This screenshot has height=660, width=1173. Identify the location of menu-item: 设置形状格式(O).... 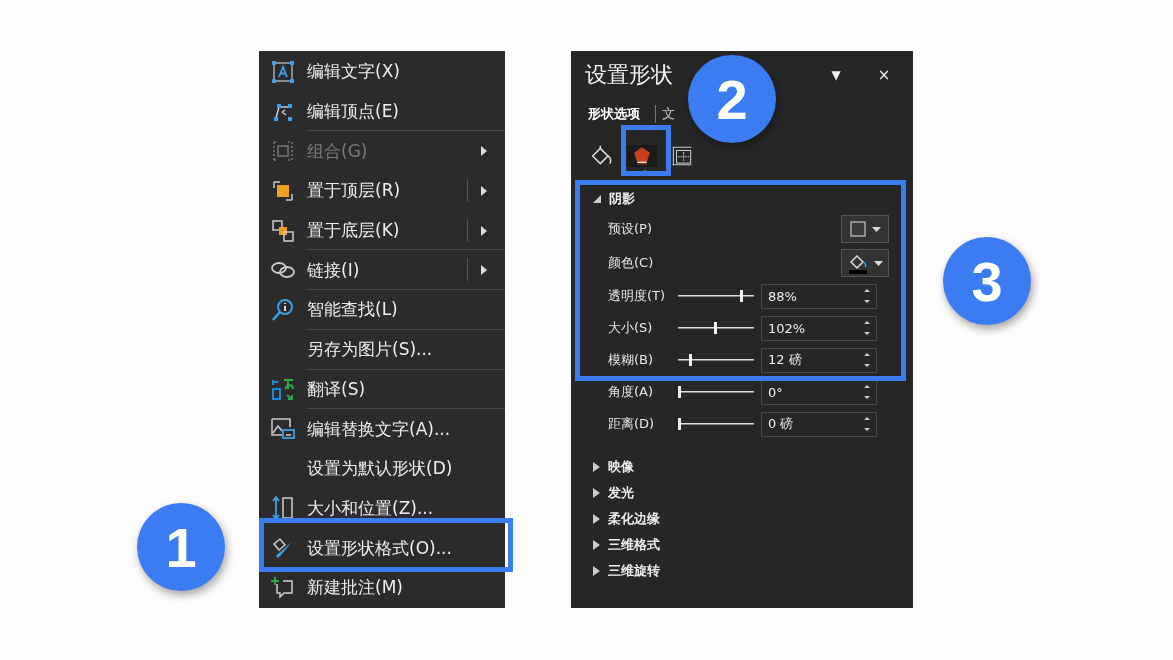
(382, 548).